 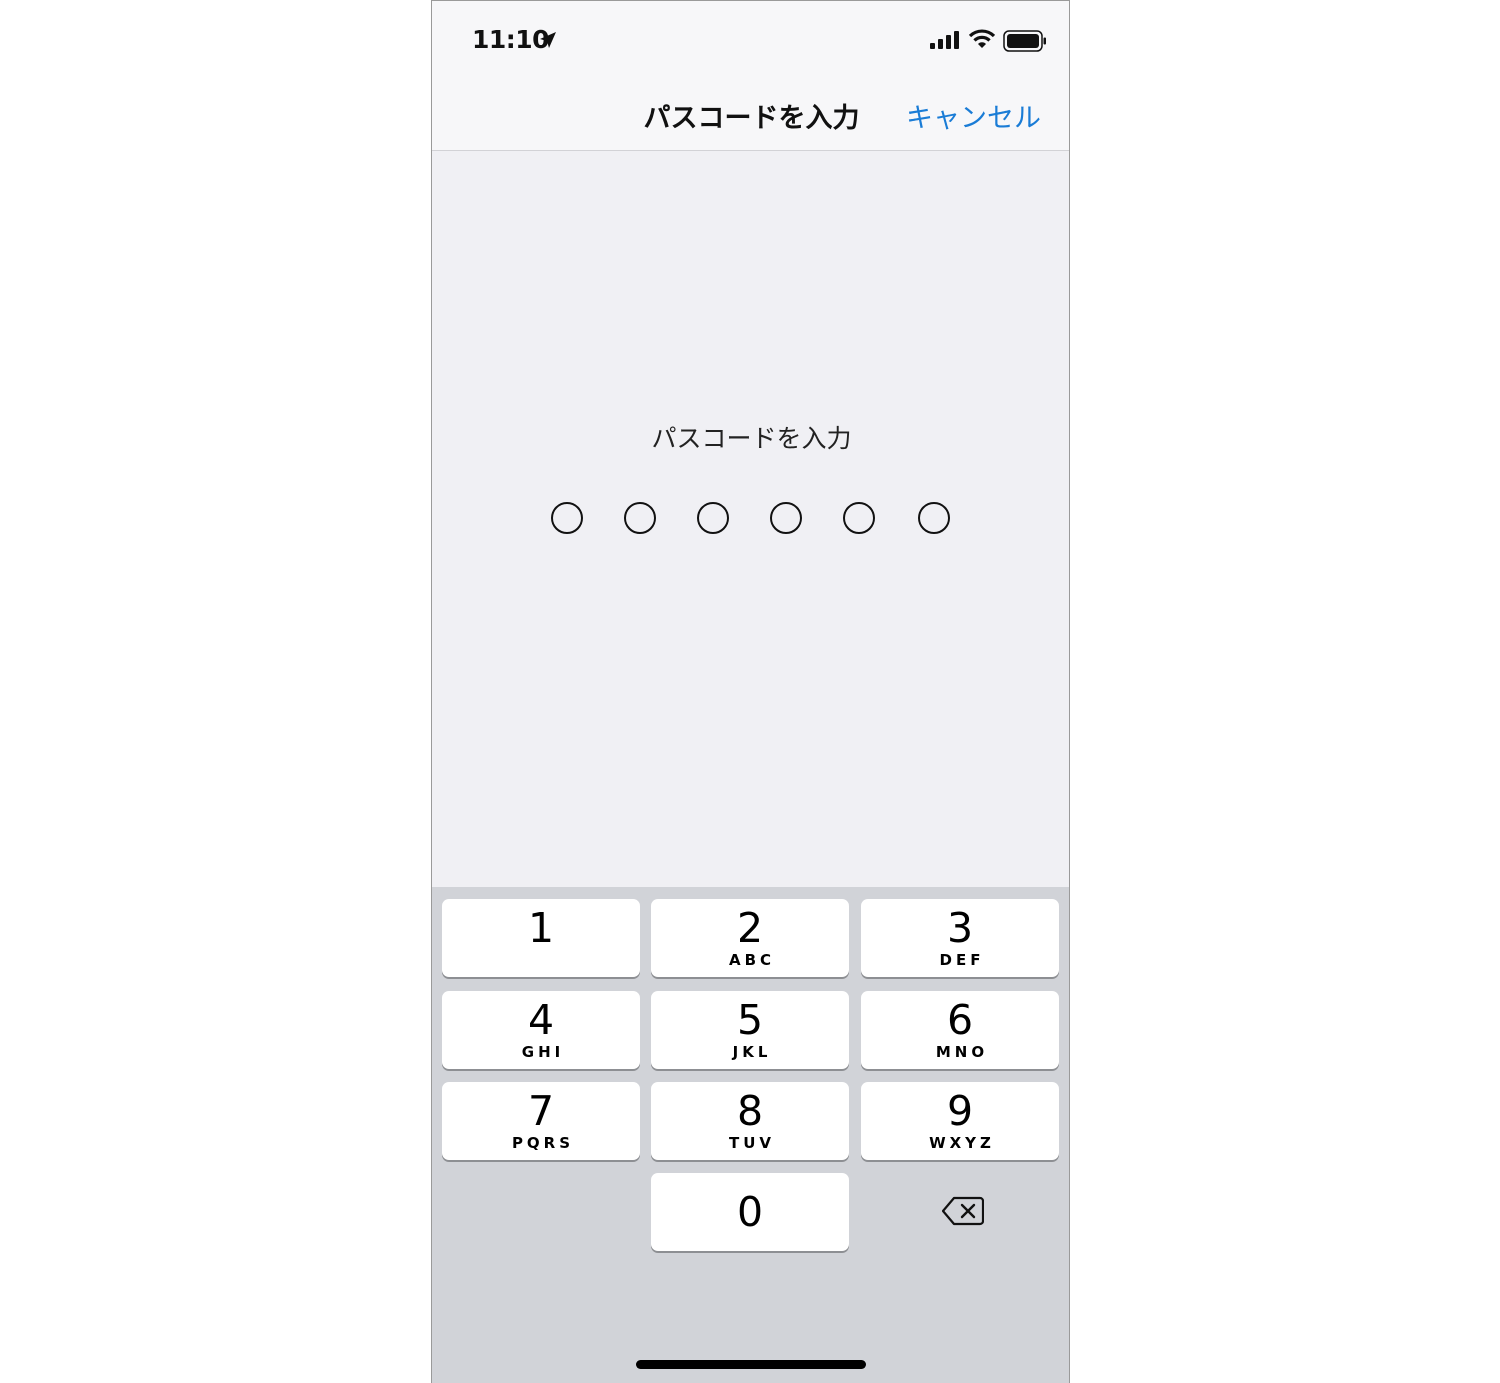 I want to click on cancel-button: キャンセル, so click(x=973, y=115).